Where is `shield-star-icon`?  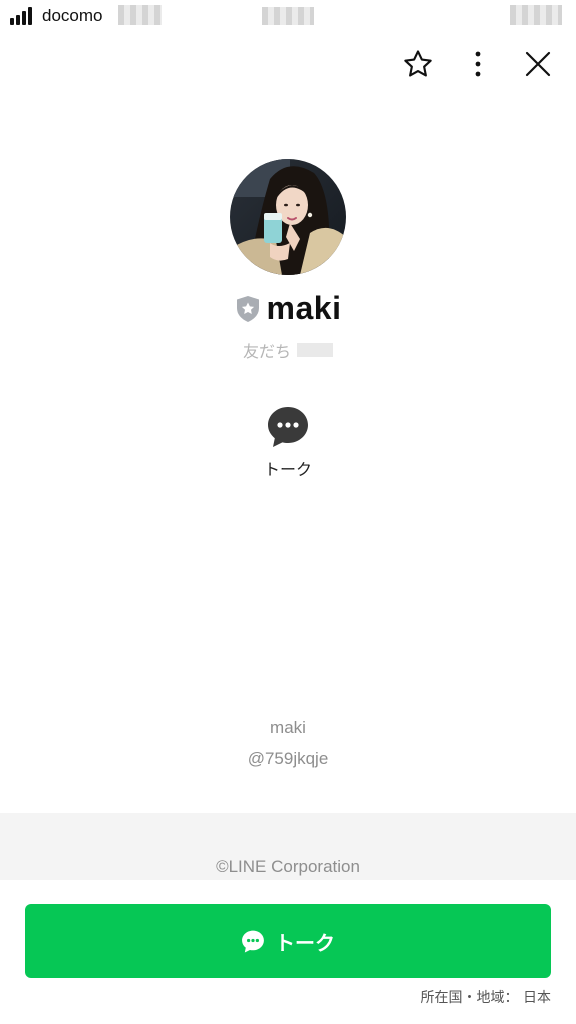 shield-star-icon is located at coordinates (247, 308).